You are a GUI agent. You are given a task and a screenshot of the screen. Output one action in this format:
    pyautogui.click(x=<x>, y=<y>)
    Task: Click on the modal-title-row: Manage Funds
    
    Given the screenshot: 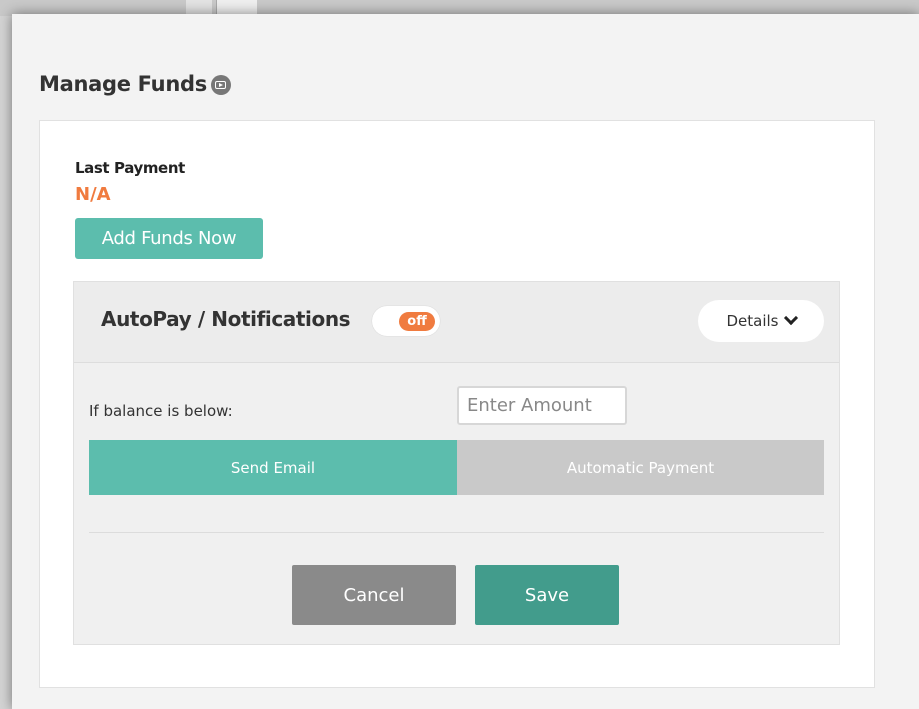 What is the action you would take?
    pyautogui.click(x=135, y=84)
    